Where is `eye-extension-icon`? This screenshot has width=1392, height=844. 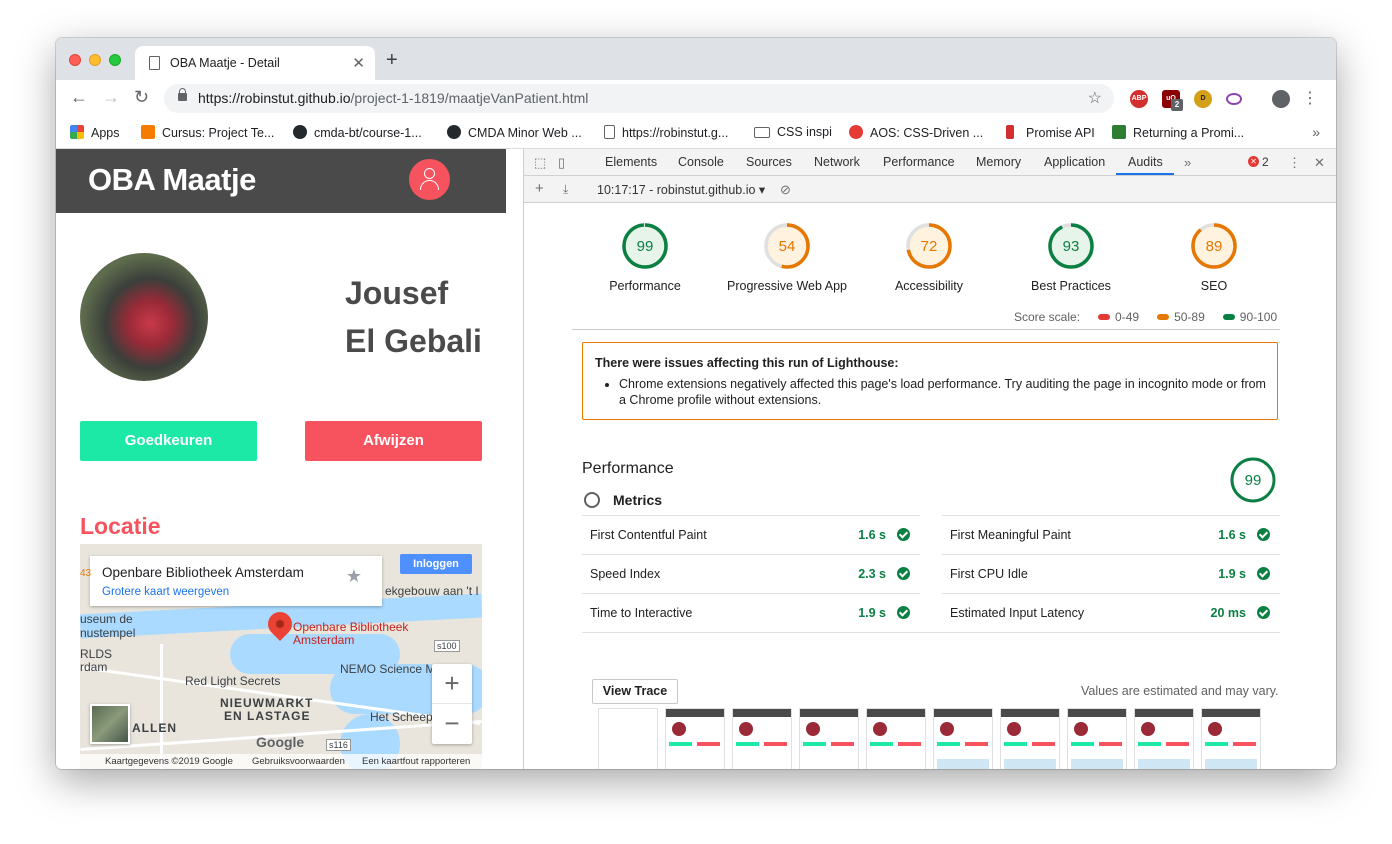
eye-extension-icon is located at coordinates (1234, 99).